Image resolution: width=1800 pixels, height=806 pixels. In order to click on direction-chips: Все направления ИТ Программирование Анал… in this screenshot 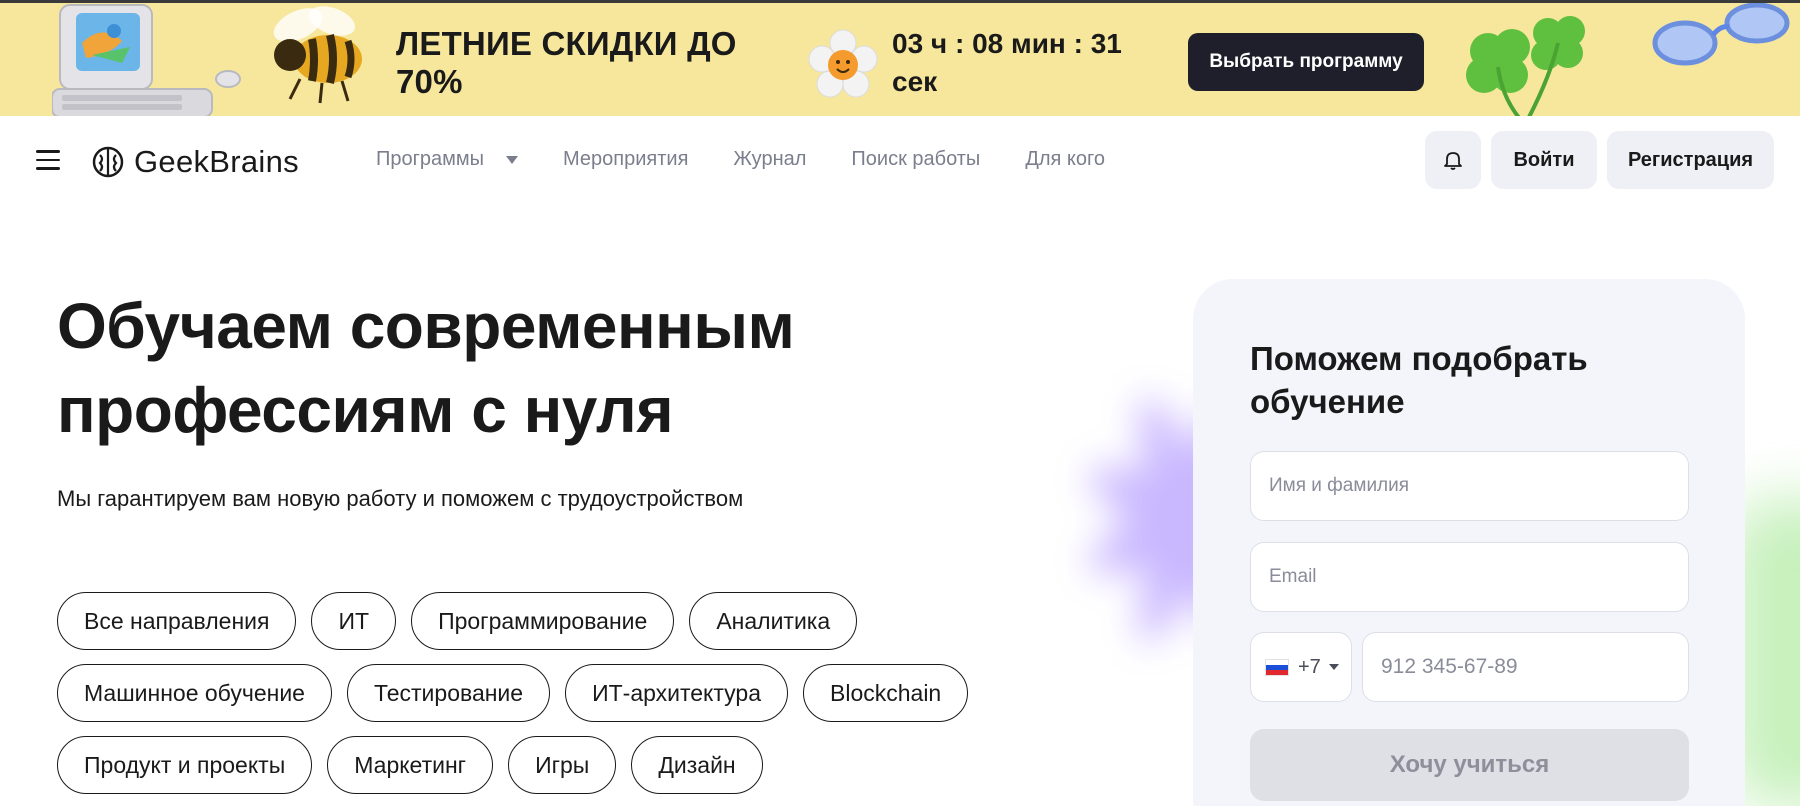, I will do `click(547, 699)`.